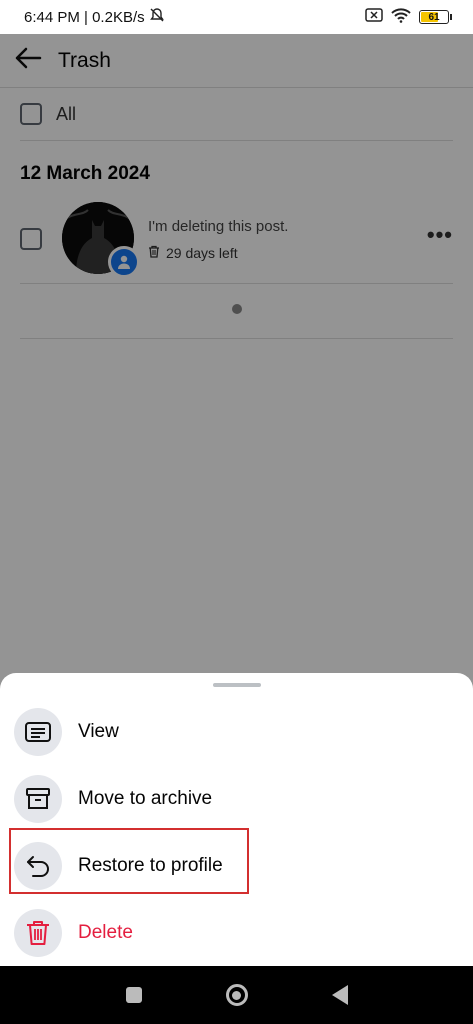 The width and height of the screenshot is (473, 1024). What do you see at coordinates (98, 731) in the screenshot?
I see `view-label: View` at bounding box center [98, 731].